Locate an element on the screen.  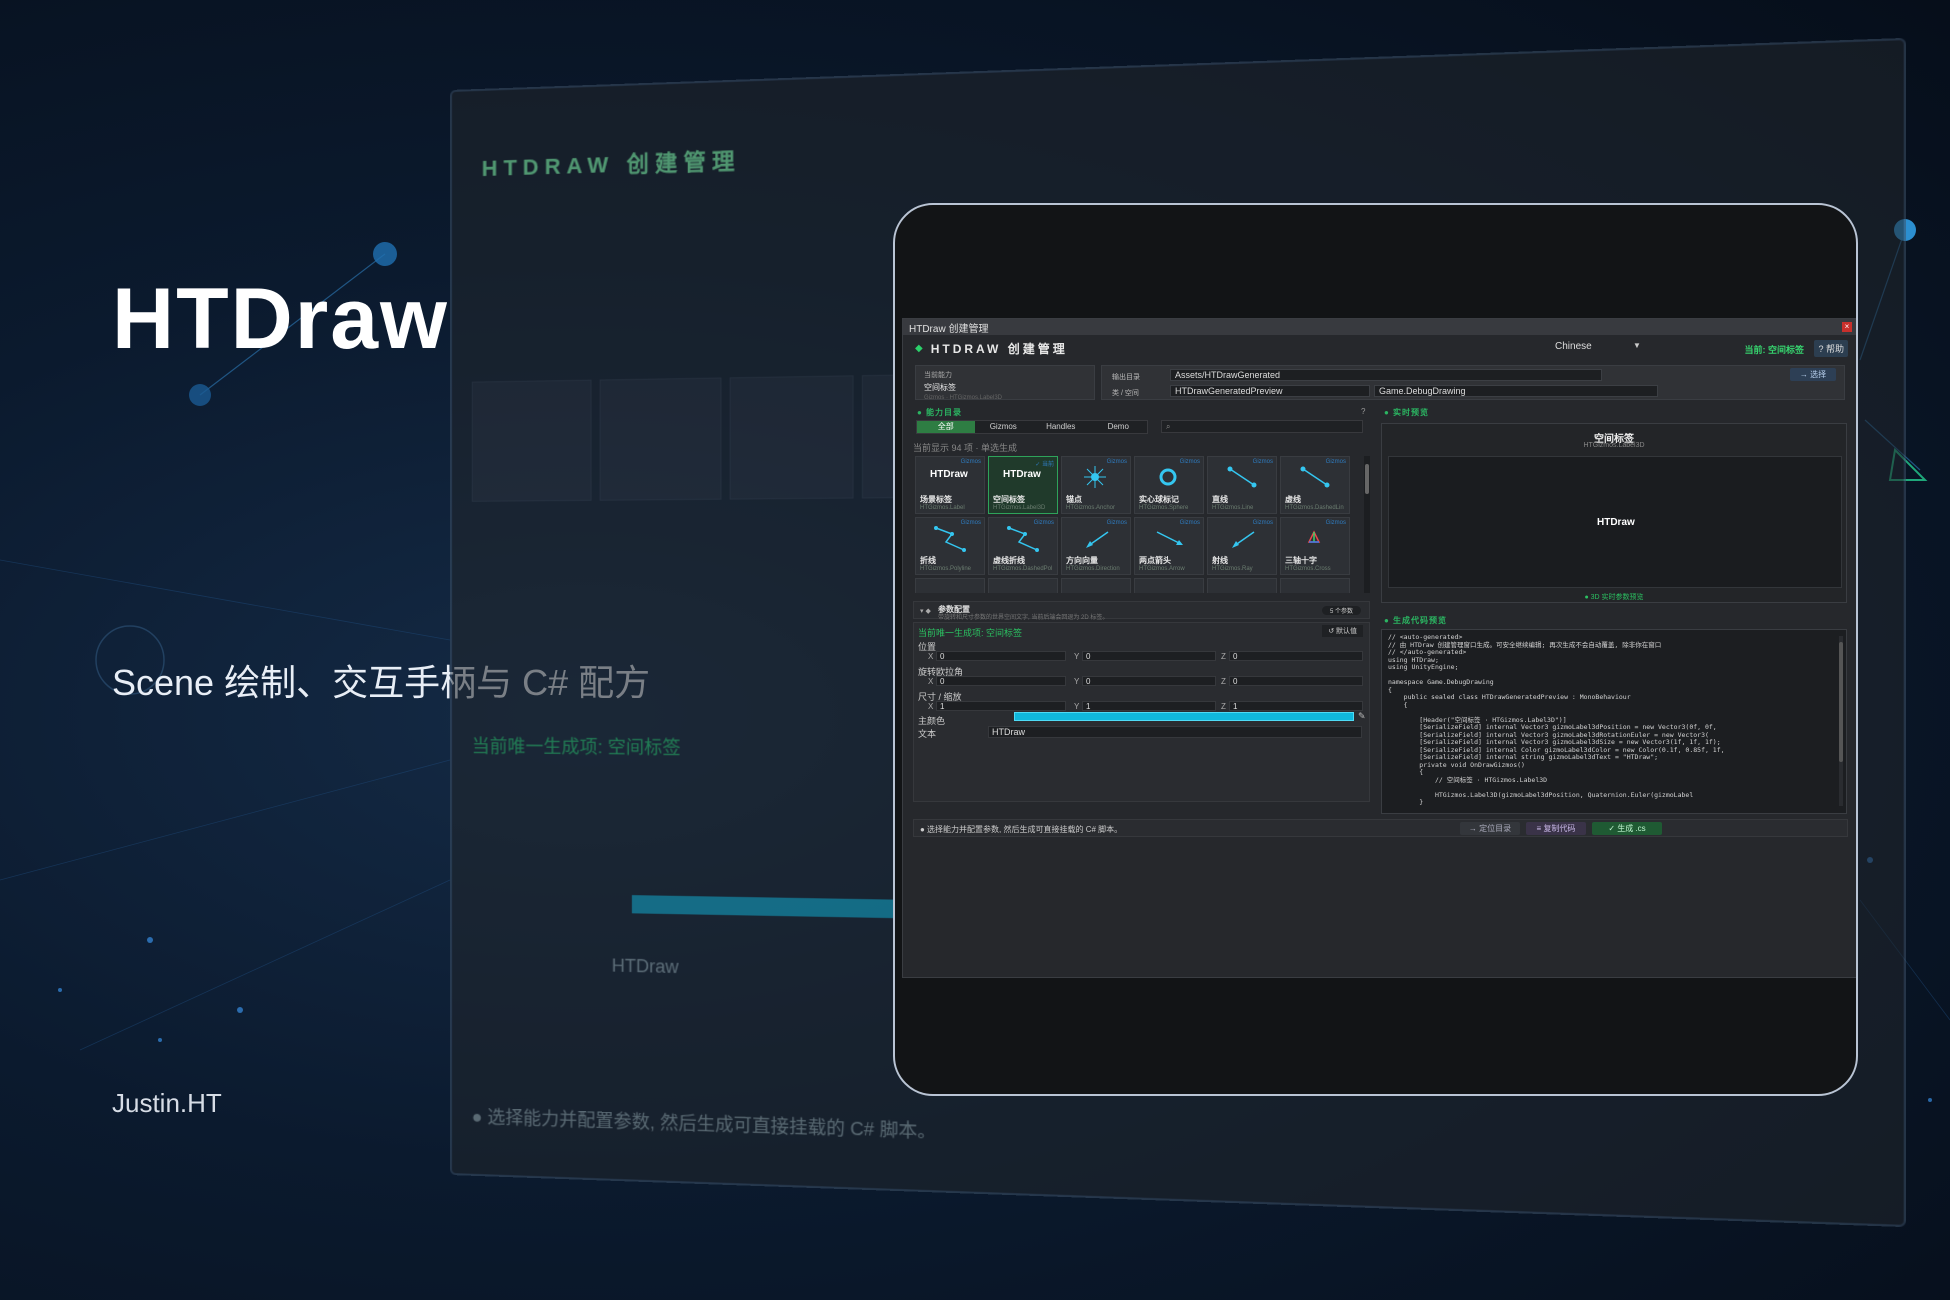
tab-handles: Handles is located at coordinates (1061, 427).